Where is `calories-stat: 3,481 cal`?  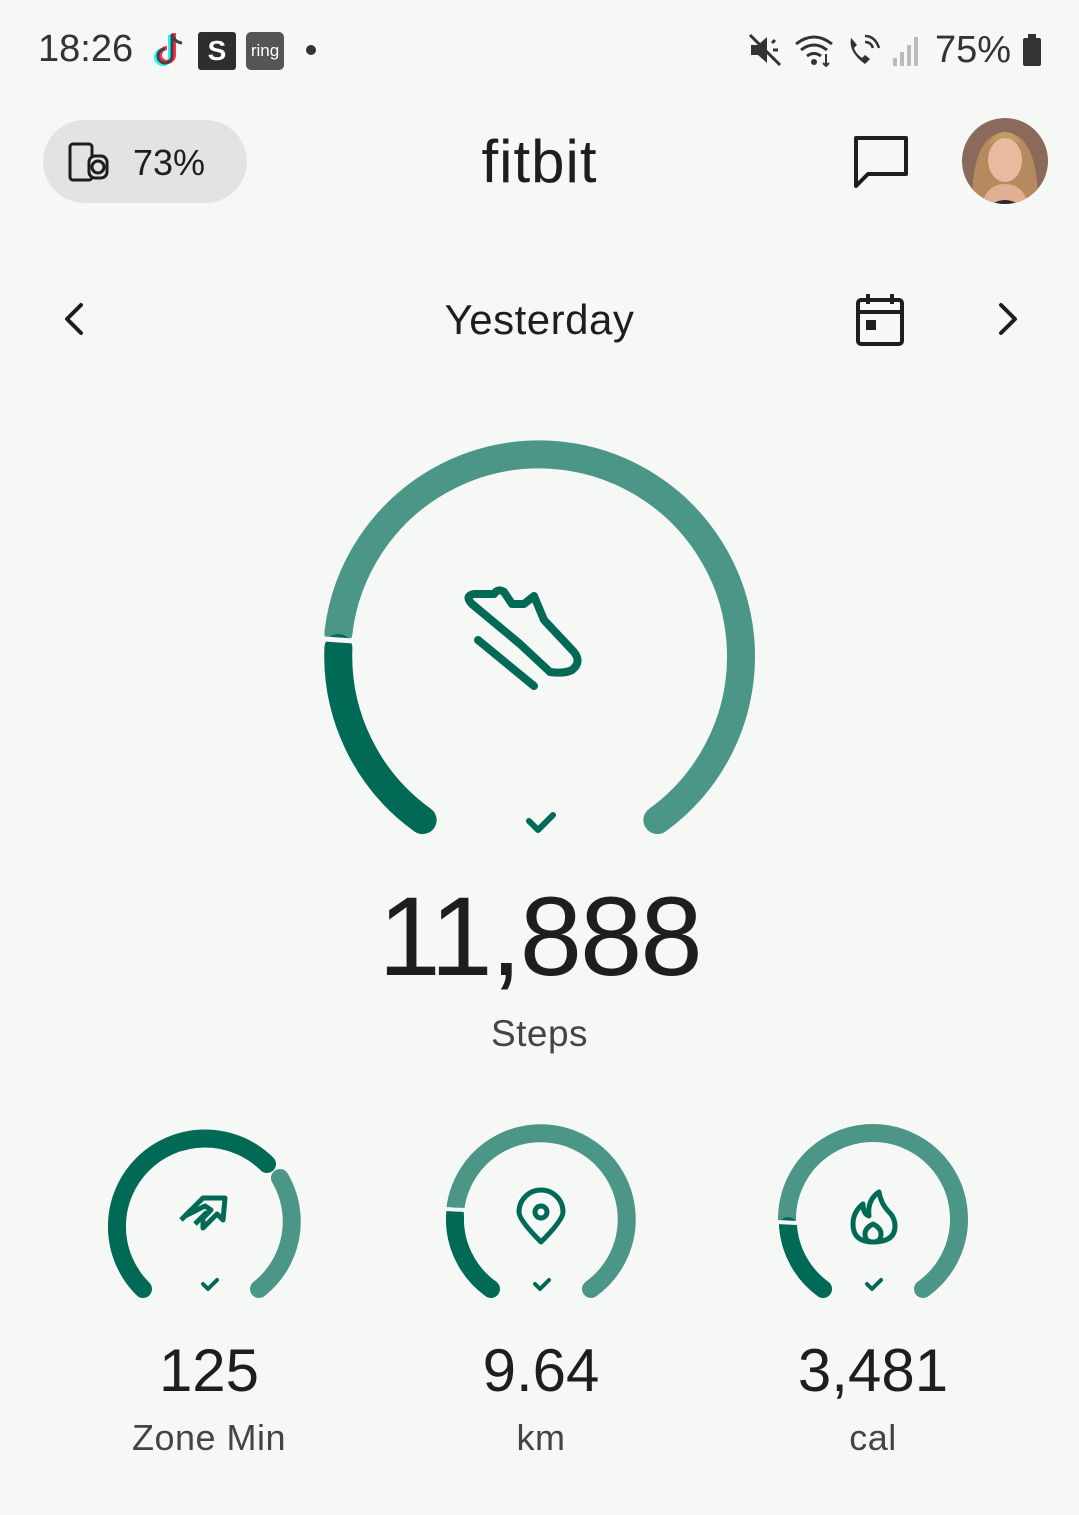 calories-stat: 3,481 cal is located at coordinates (873, 1292).